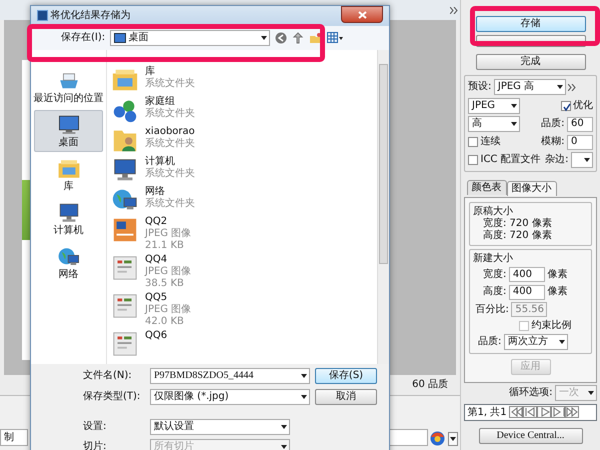 This screenshot has height=450, width=600. I want to click on desktop-icon, so click(120, 37).